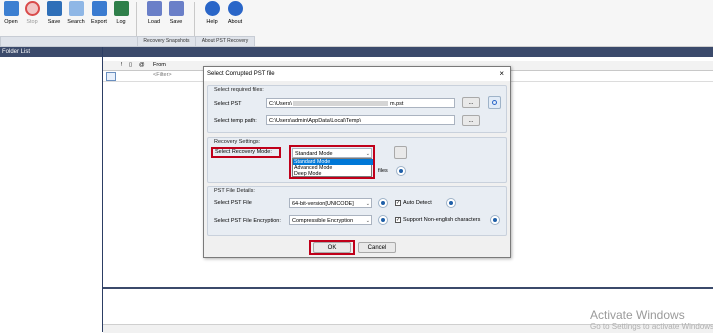  I want to click on magnifier-icon, so click(494, 102).